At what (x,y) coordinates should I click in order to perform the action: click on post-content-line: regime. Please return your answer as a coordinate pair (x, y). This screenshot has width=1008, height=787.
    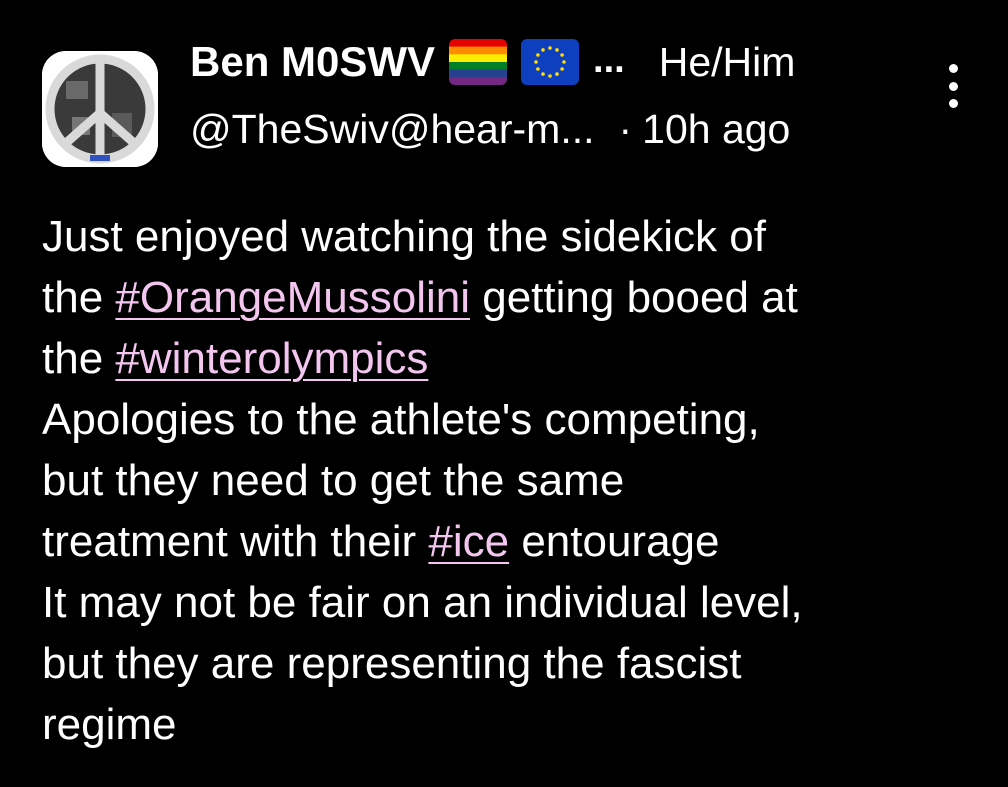
    Looking at the image, I should click on (507, 724).